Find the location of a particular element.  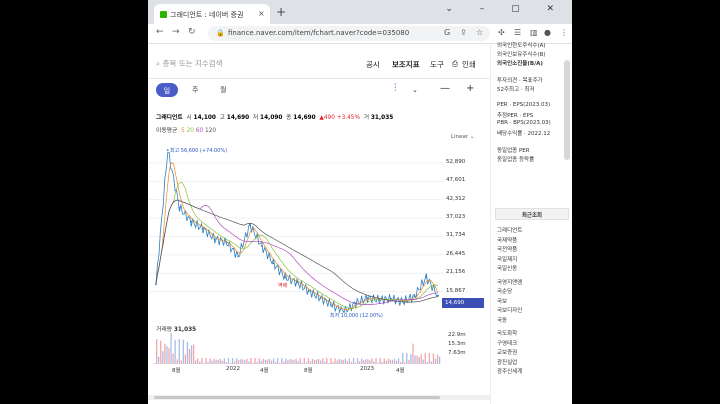

recent-stock-link: 국제약품 is located at coordinates (507, 240).